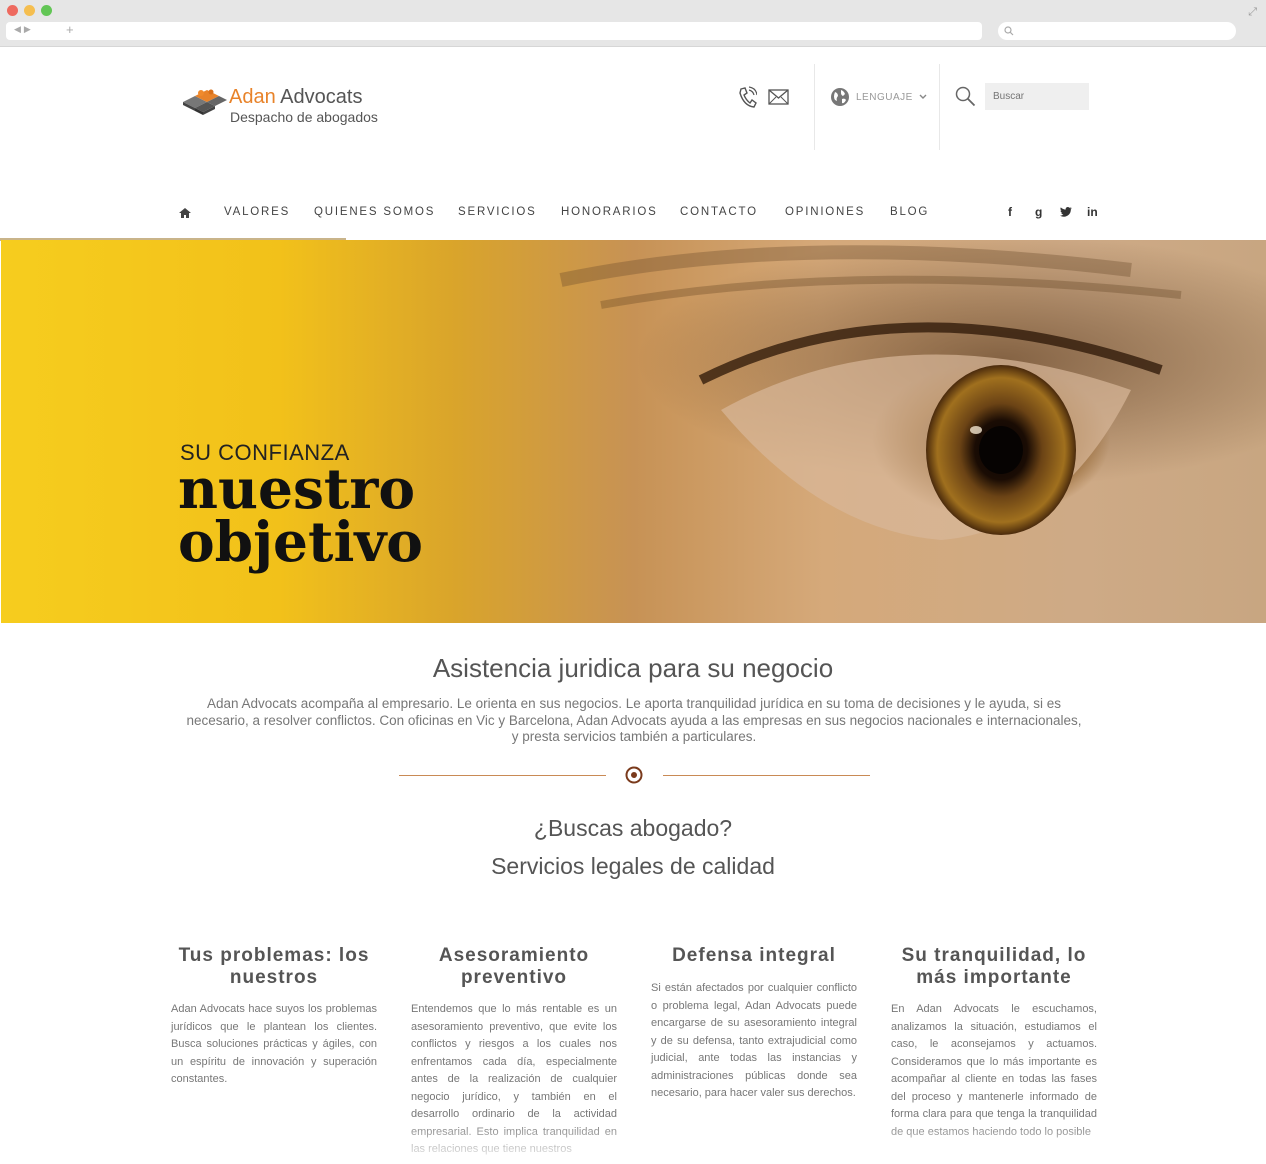 This screenshot has width=1266, height=1164. What do you see at coordinates (70, 29) in the screenshot?
I see `new-tab-icon: +` at bounding box center [70, 29].